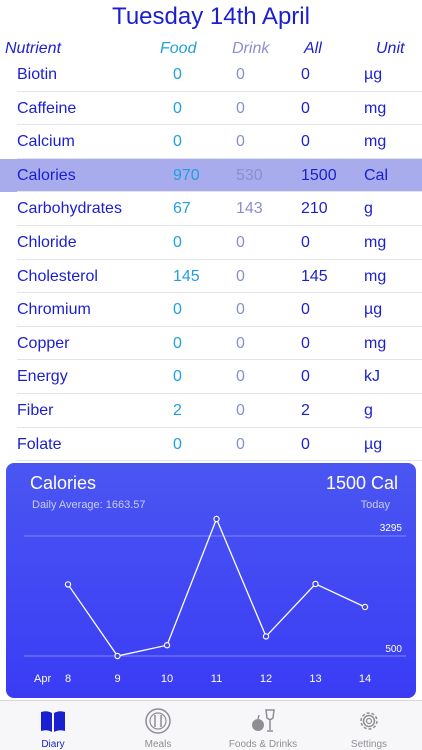  I want to click on food-drink-icon, so click(263, 720).